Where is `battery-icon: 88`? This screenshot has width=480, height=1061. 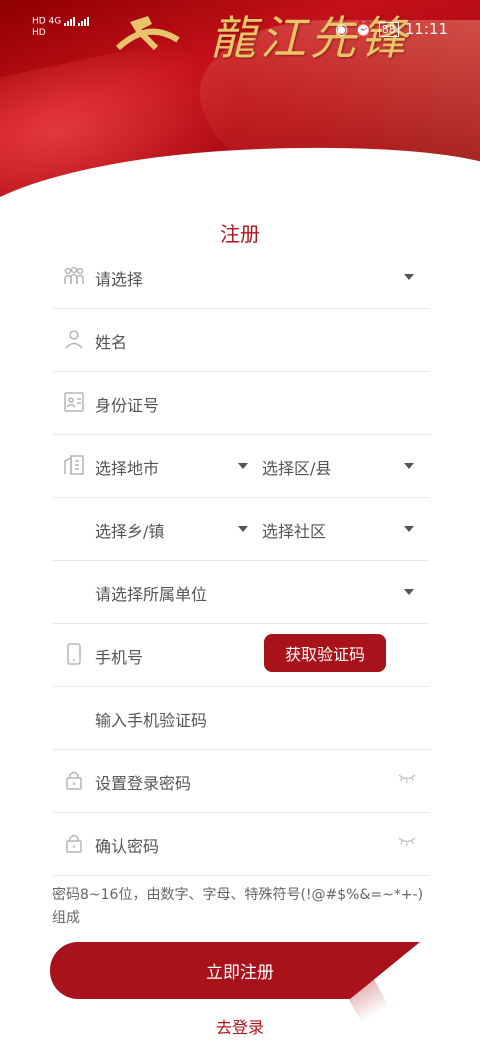 battery-icon: 88 is located at coordinates (388, 29).